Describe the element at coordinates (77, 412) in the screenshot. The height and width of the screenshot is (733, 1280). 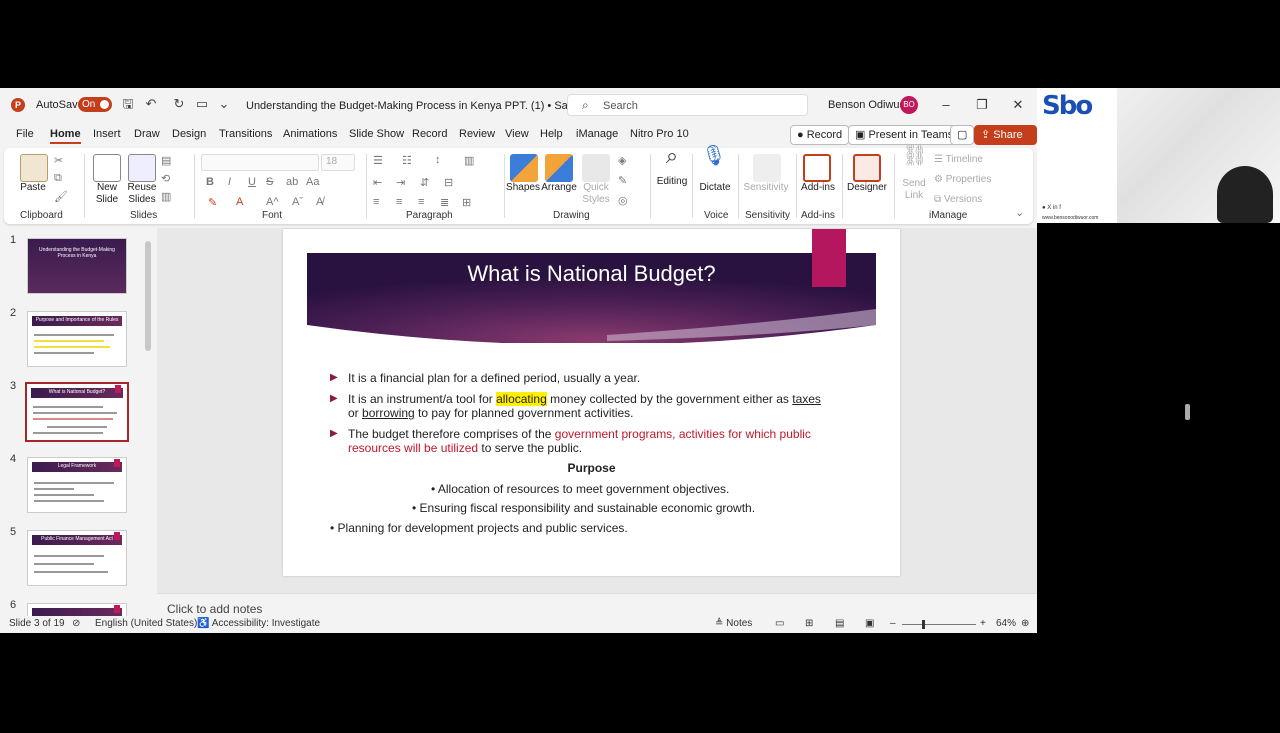
I see `slide-thumbnail-3: What is National Budget?` at that location.